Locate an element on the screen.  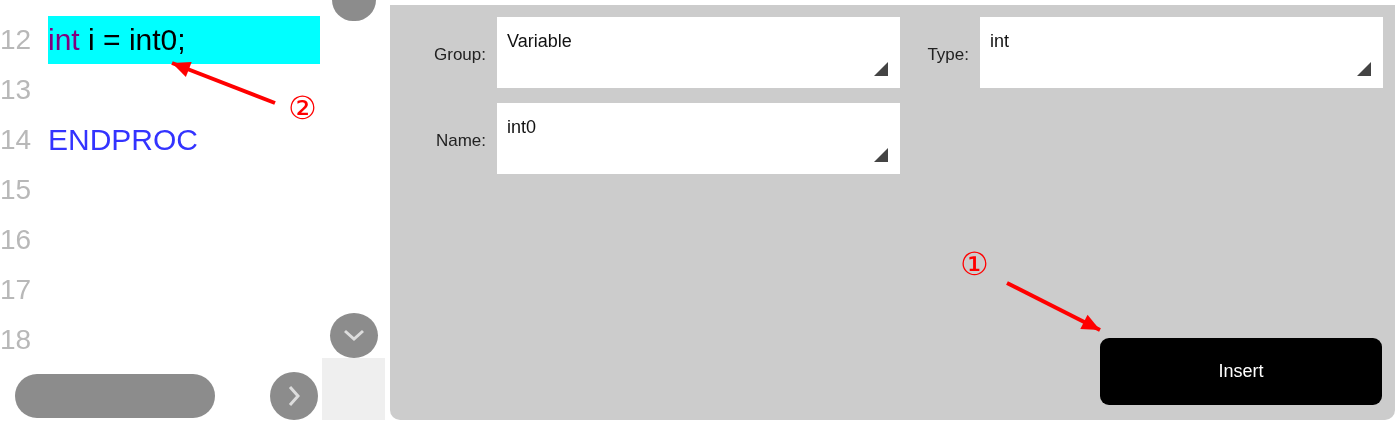
scroll-up-button is located at coordinates (353, 10).